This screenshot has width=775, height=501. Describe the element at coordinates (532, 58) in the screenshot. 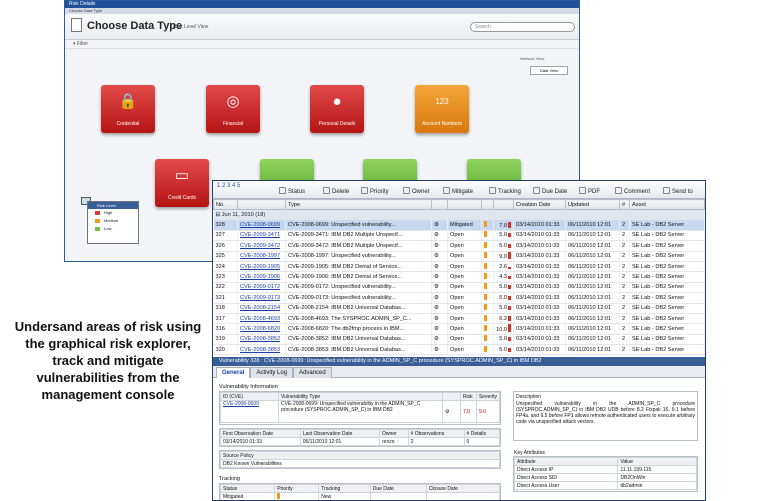

I see `network-view-link: Network View` at that location.